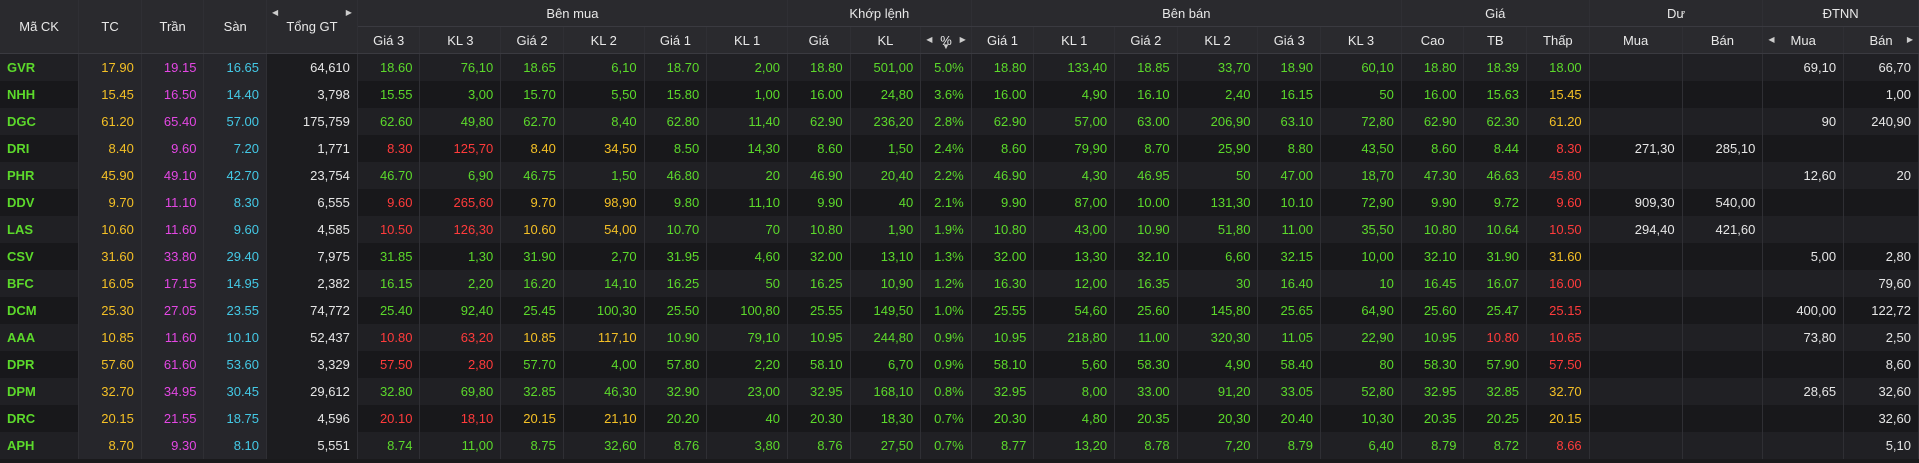  I want to click on sell-vol3-cell: 64,90, so click(1361, 310).